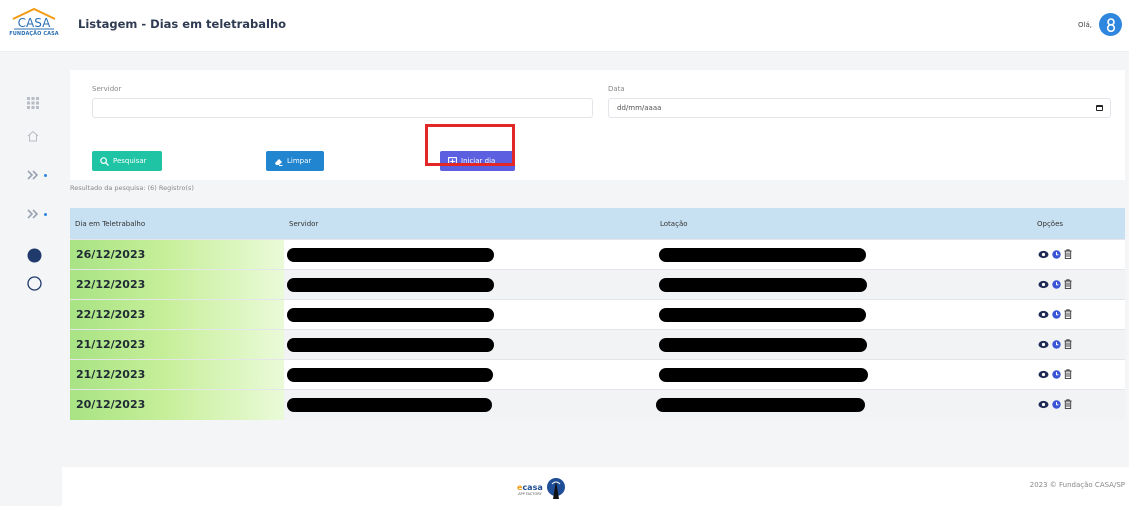 This screenshot has width=1129, height=506. What do you see at coordinates (1077, 485) in the screenshot?
I see `copyright-text: 2023 © Fundação CASA/SP` at bounding box center [1077, 485].